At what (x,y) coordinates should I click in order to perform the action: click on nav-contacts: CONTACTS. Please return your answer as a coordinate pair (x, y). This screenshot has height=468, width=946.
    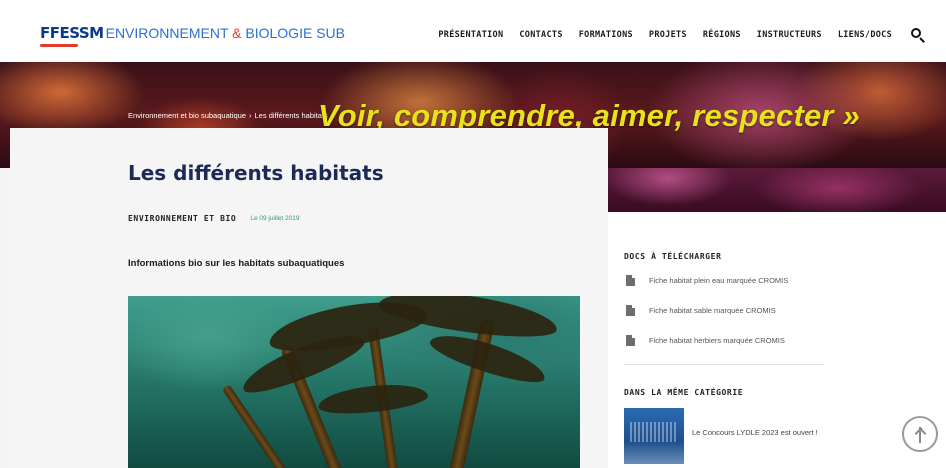
    Looking at the image, I should click on (540, 35).